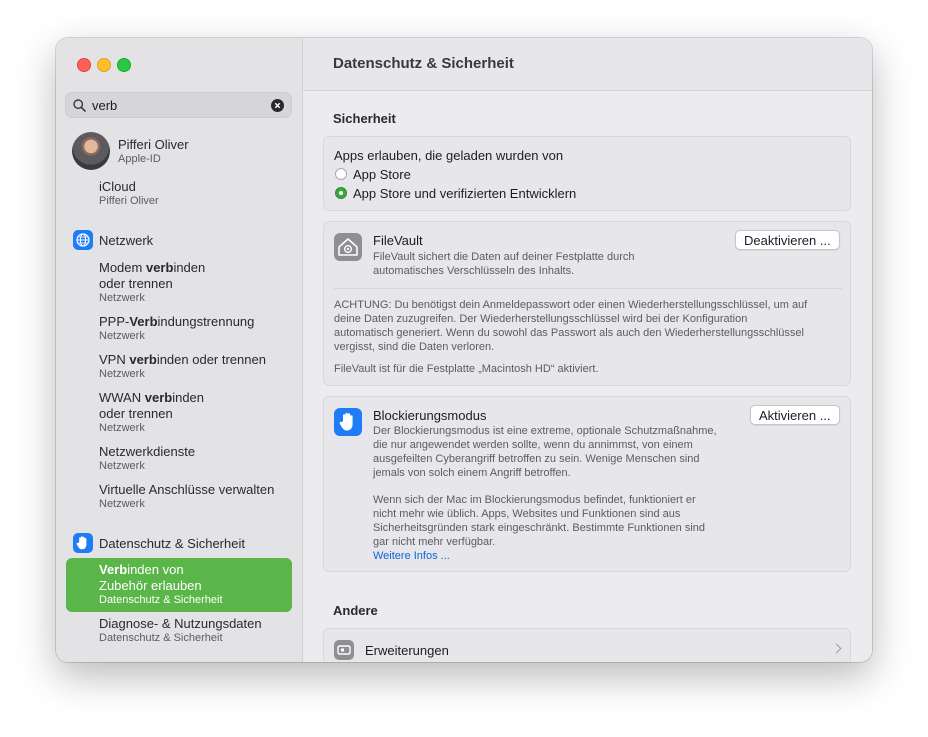 The height and width of the screenshot is (737, 928). Describe the element at coordinates (136, 283) in the screenshot. I see `sidebar-item-modem-line2: oder trennen` at that location.